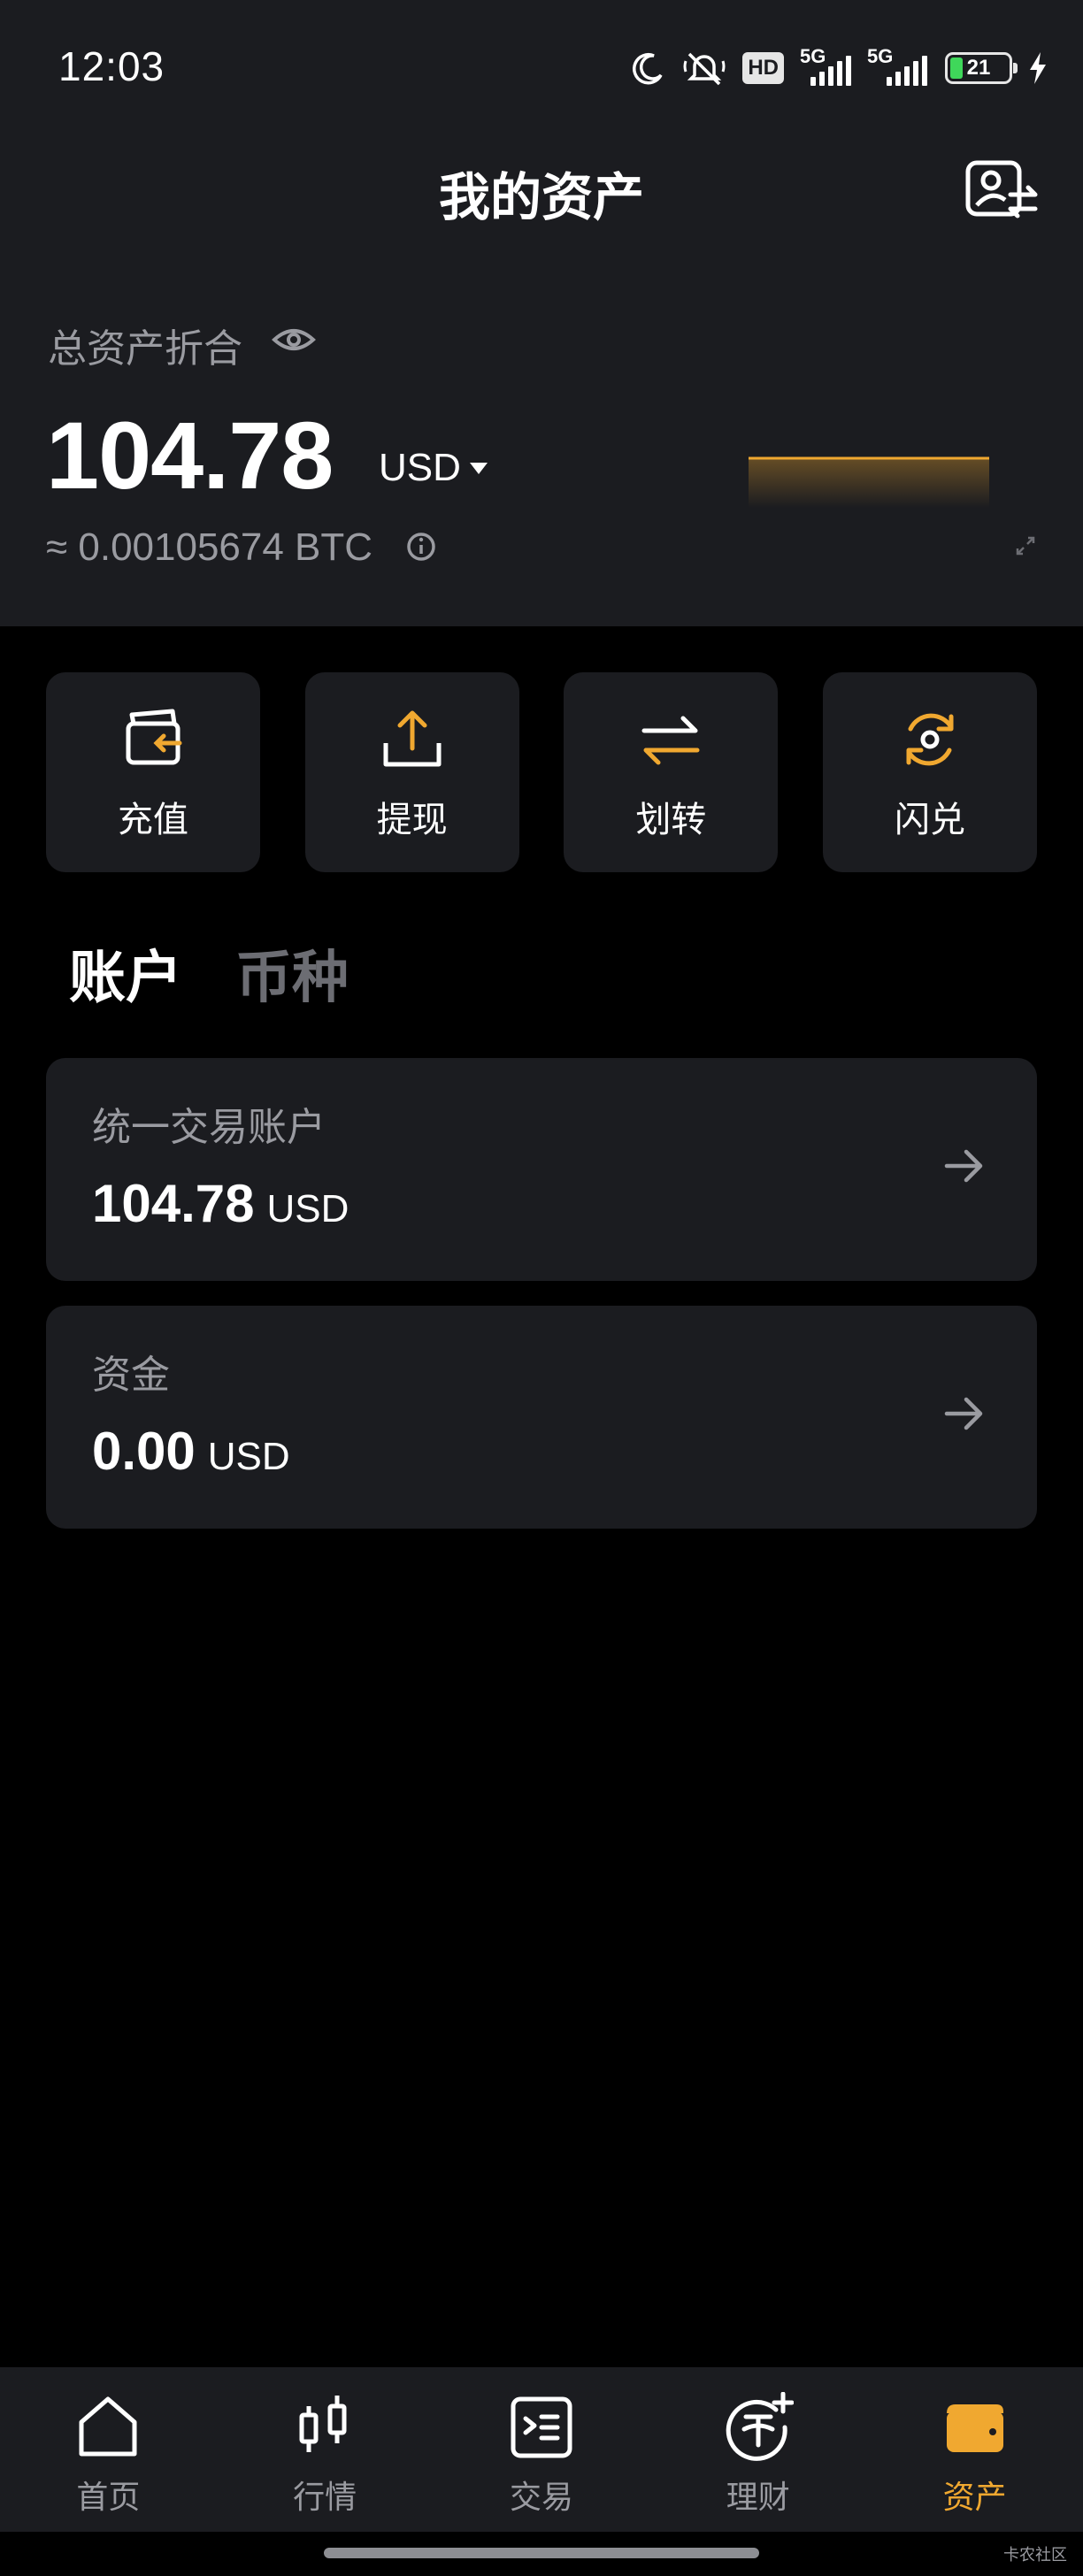 This screenshot has width=1083, height=2576. What do you see at coordinates (930, 739) in the screenshot?
I see `flash-exchange-icon` at bounding box center [930, 739].